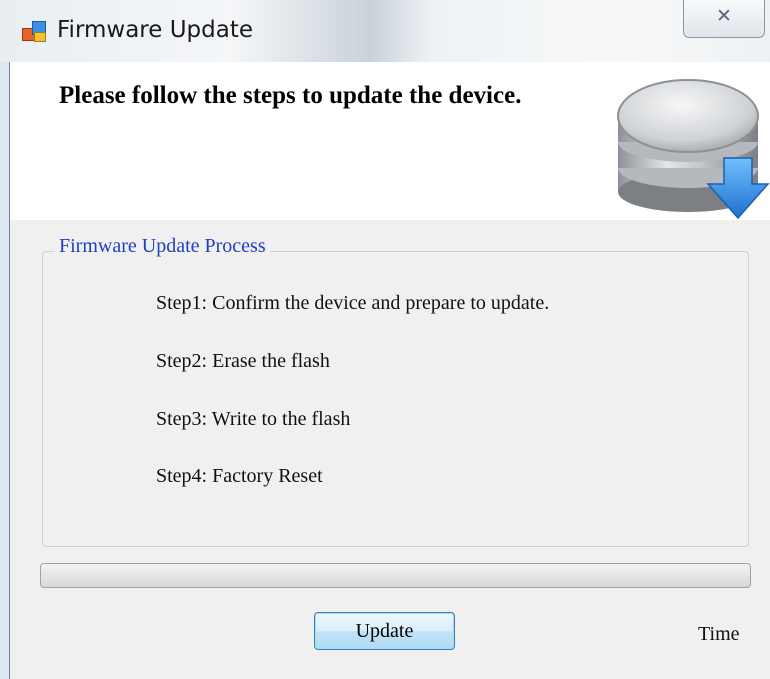 This screenshot has height=679, width=770. I want to click on title-bar: Firmware Update ✕, so click(385, 31).